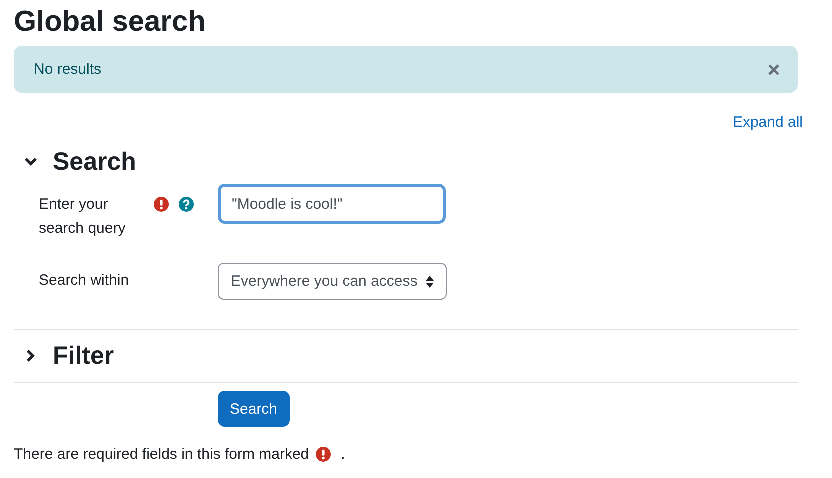 The height and width of the screenshot is (478, 832). I want to click on footer-period: ., so click(343, 454).